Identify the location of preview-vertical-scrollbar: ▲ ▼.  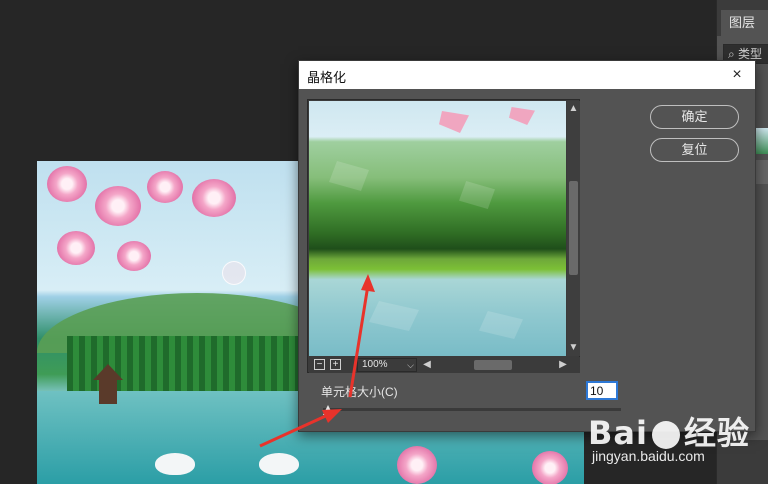
(573, 228).